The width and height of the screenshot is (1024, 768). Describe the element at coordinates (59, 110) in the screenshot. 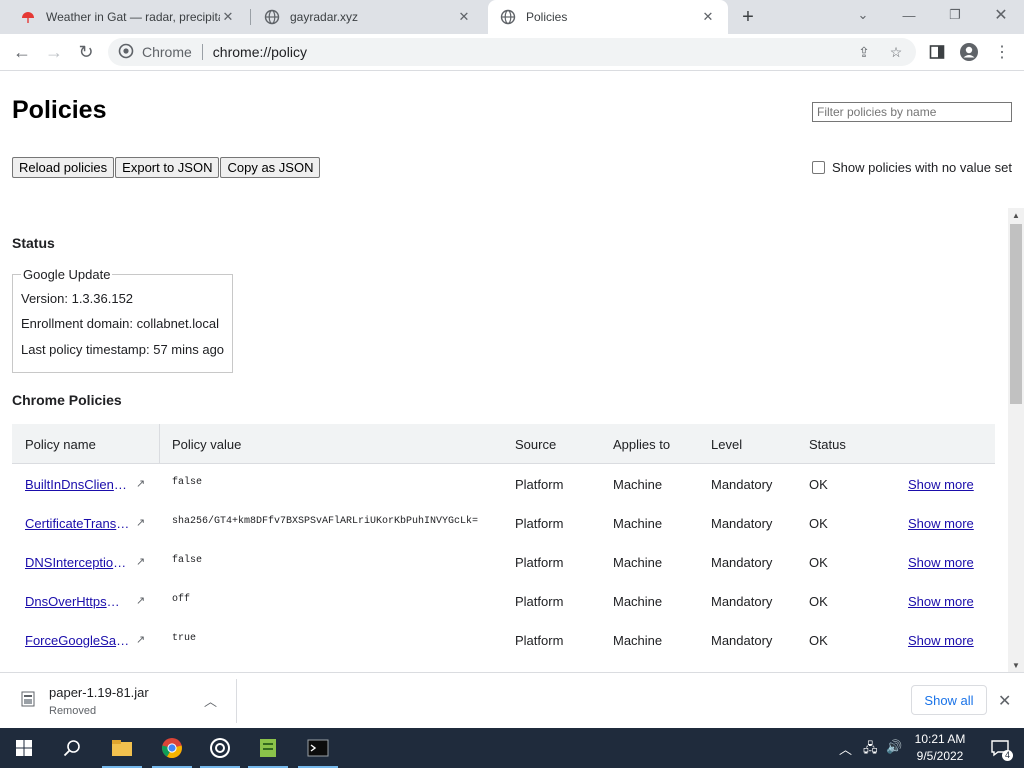

I see `page-title: Policies` at that location.